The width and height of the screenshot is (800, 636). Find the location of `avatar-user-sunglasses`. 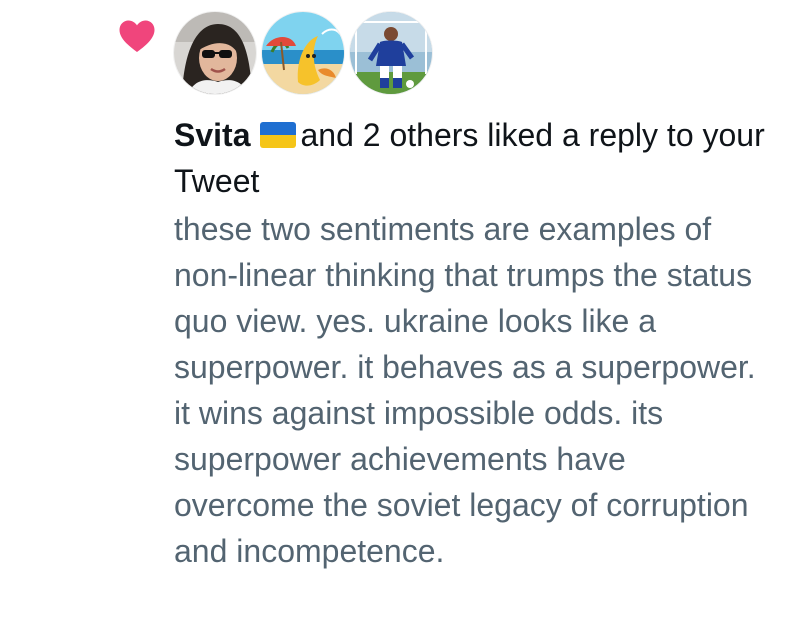

avatar-user-sunglasses is located at coordinates (215, 53).